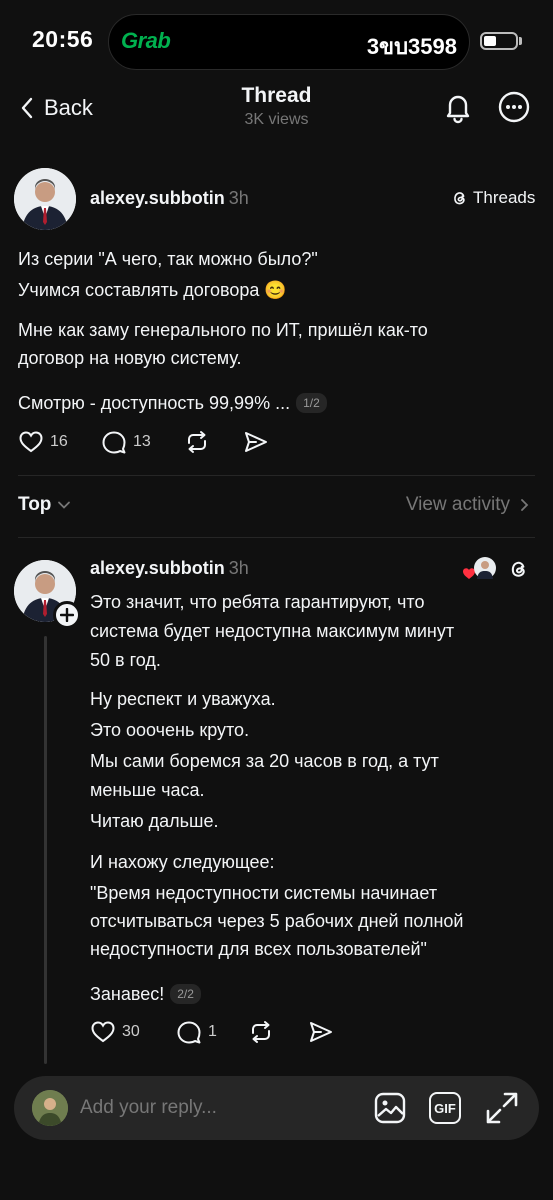 The image size is (553, 1200). What do you see at coordinates (63, 39) in the screenshot?
I see `status-time: 20:56` at bounding box center [63, 39].